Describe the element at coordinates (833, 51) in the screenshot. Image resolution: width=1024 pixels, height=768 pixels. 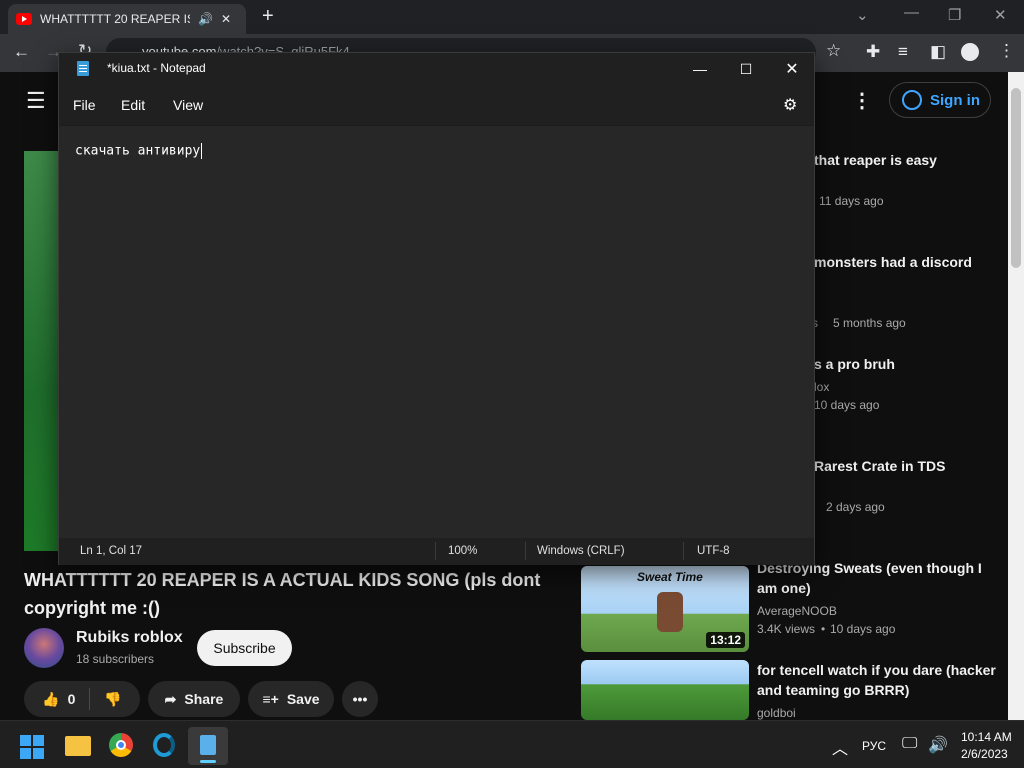
I see `bookmark-star-icon: ☆` at that location.